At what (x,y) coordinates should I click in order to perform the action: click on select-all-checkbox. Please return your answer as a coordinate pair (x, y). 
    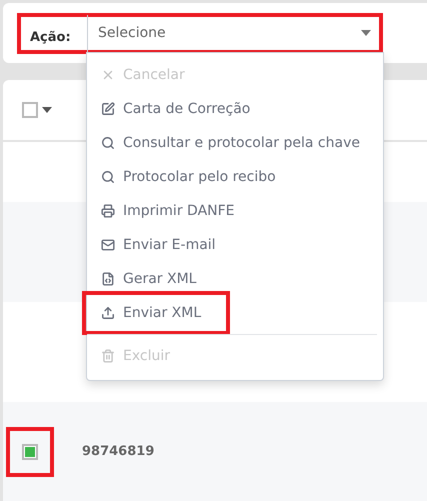
    Looking at the image, I should click on (30, 110).